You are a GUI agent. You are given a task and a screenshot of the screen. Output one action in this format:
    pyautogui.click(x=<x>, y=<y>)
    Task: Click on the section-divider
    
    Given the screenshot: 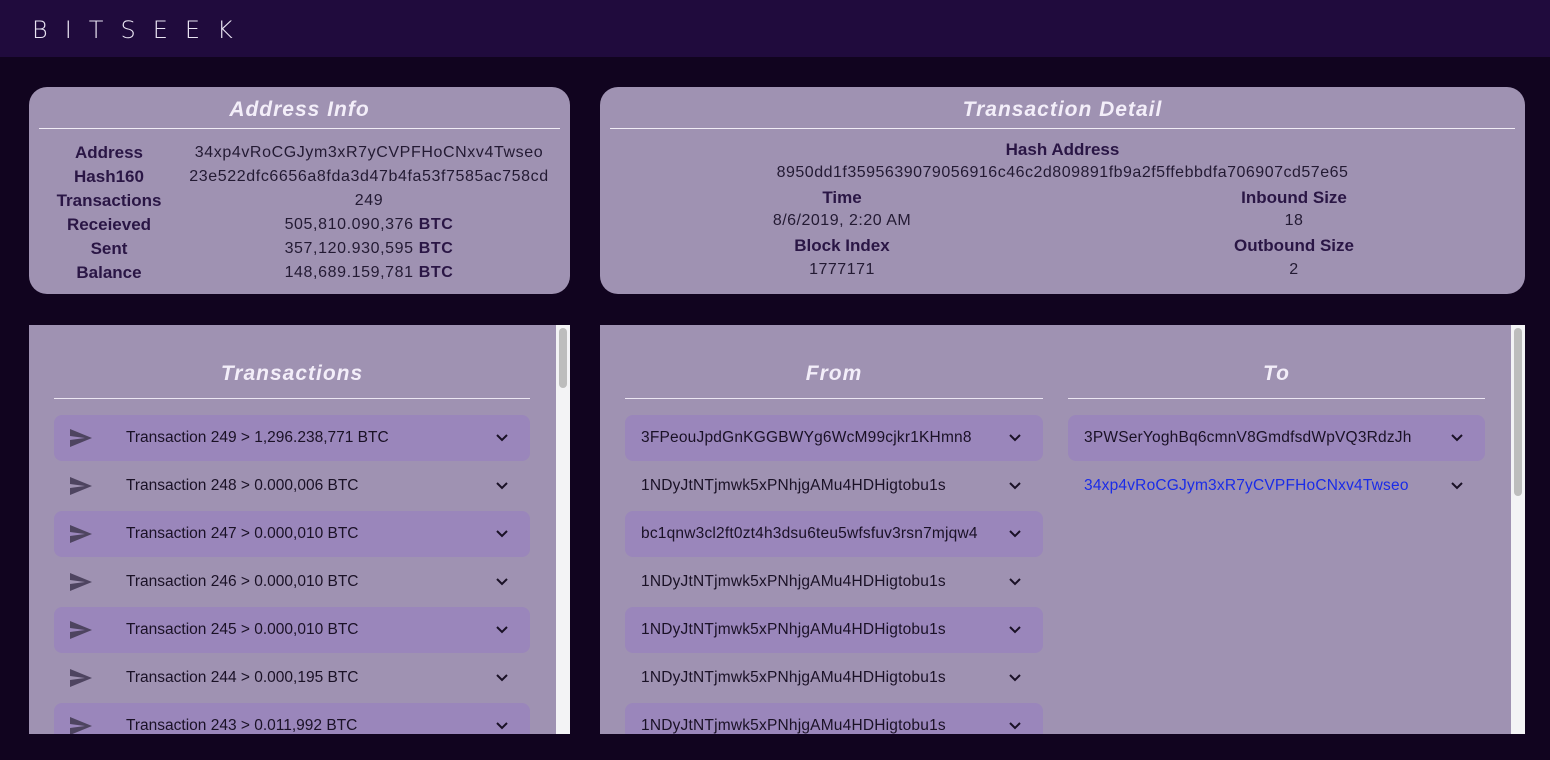 What is the action you would take?
    pyautogui.click(x=834, y=398)
    